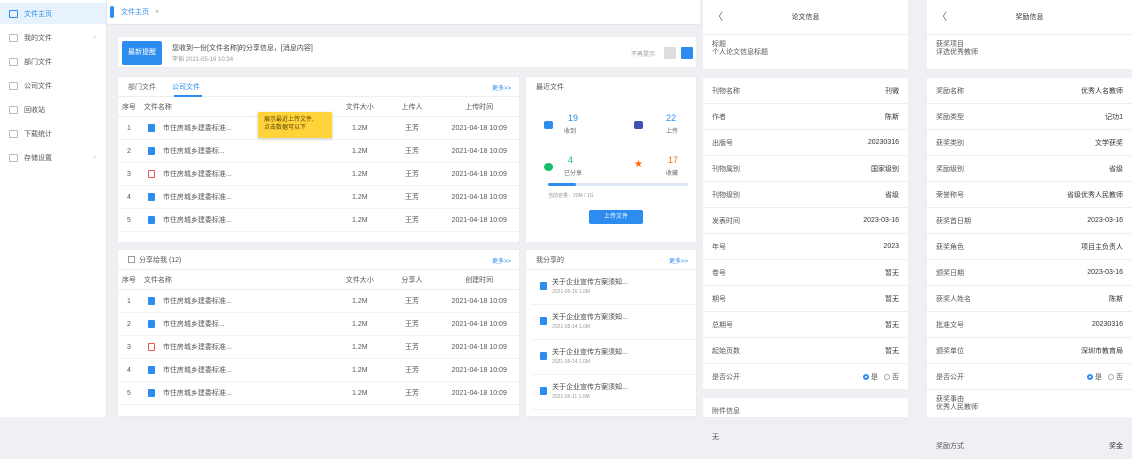 This screenshot has height=459, width=1132. What do you see at coordinates (142, 87) in the screenshot?
I see `tab-dept-files: 部门文件` at bounding box center [142, 87].